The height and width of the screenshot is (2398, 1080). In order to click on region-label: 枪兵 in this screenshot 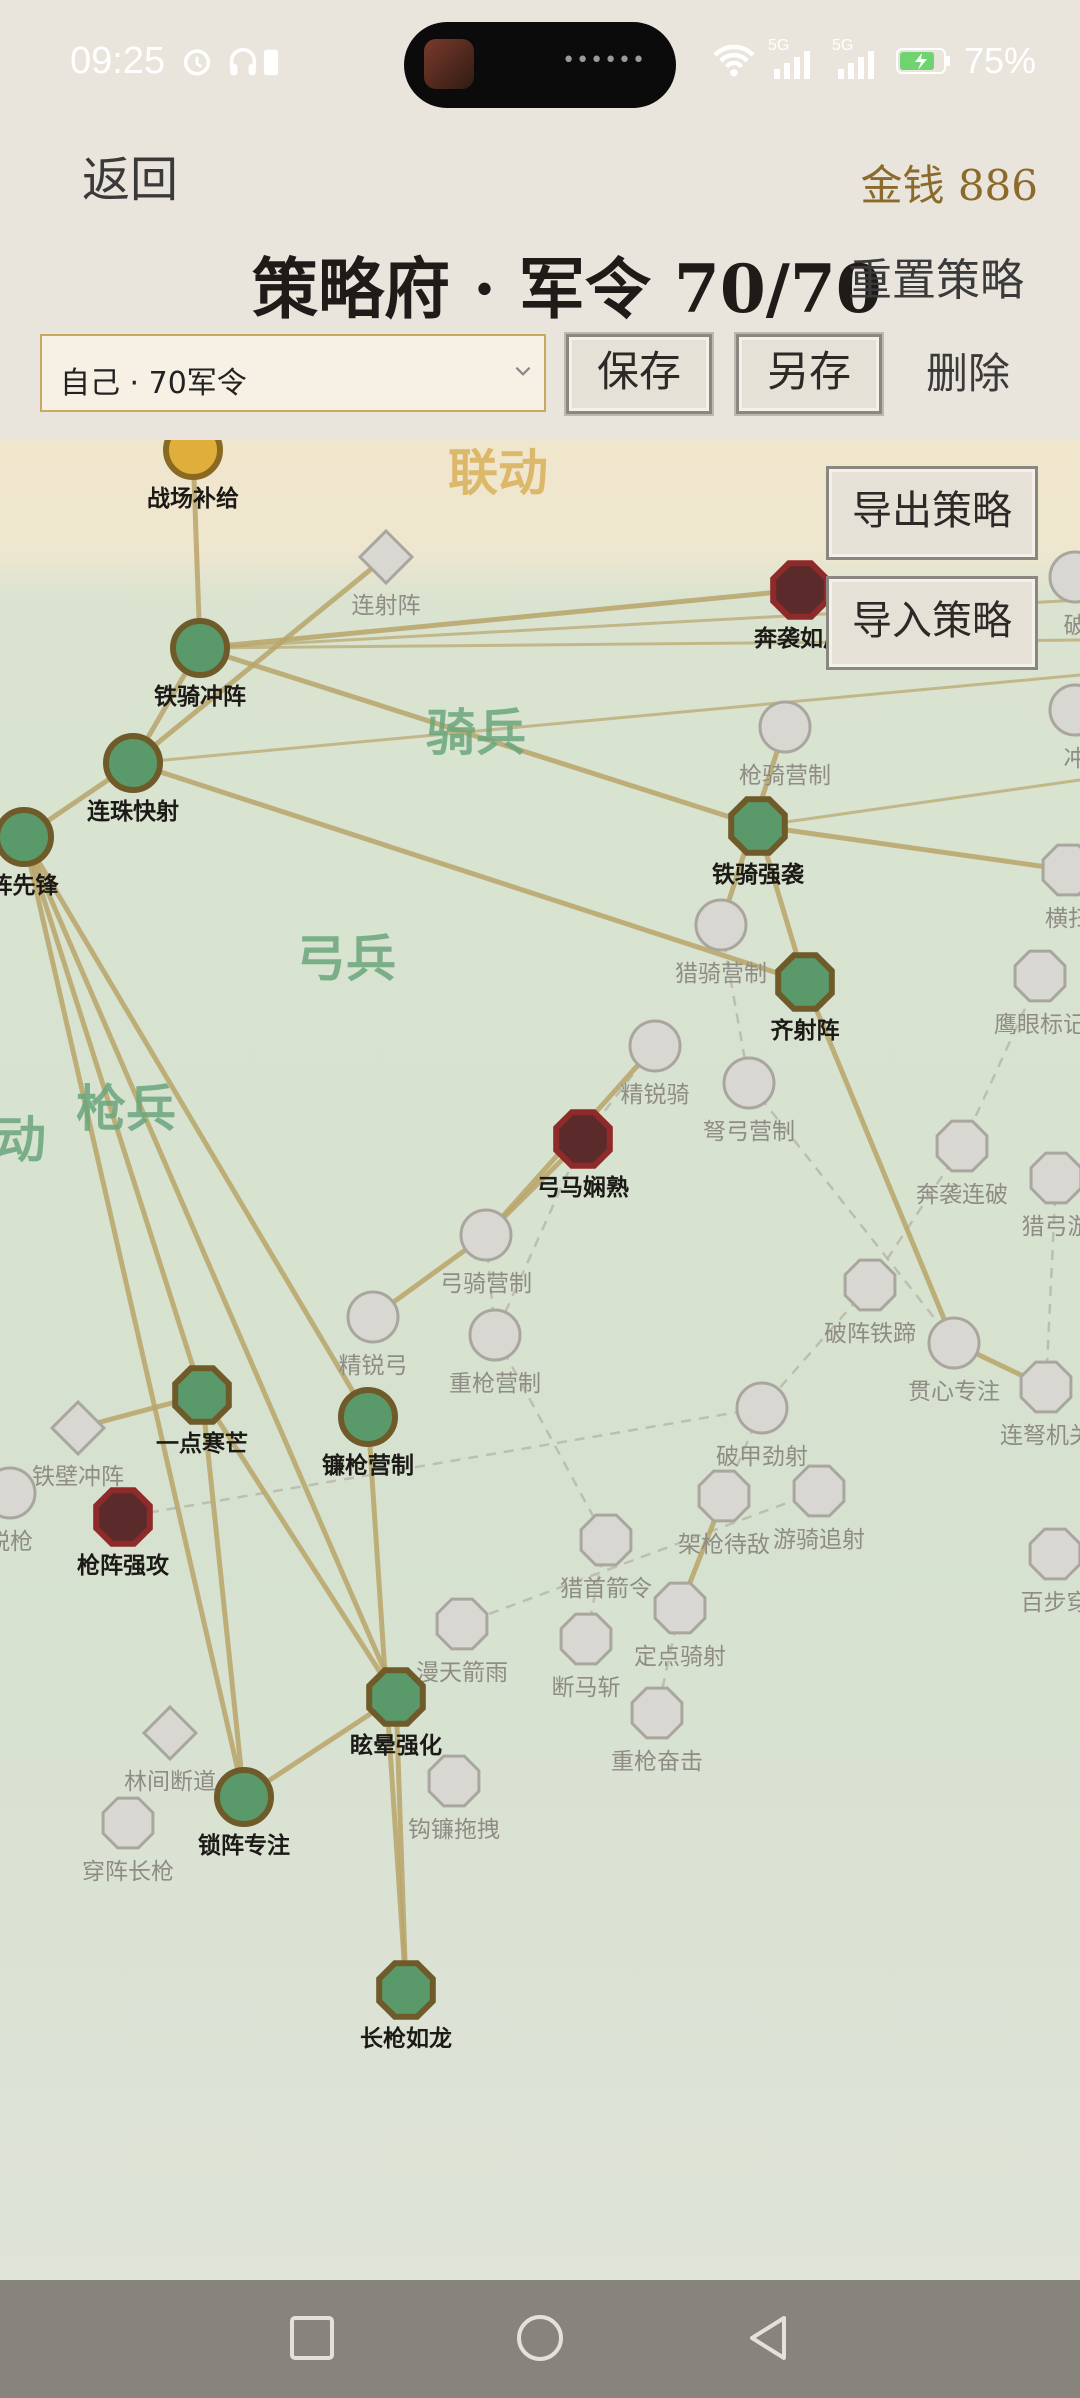, I will do `click(126, 1109)`.